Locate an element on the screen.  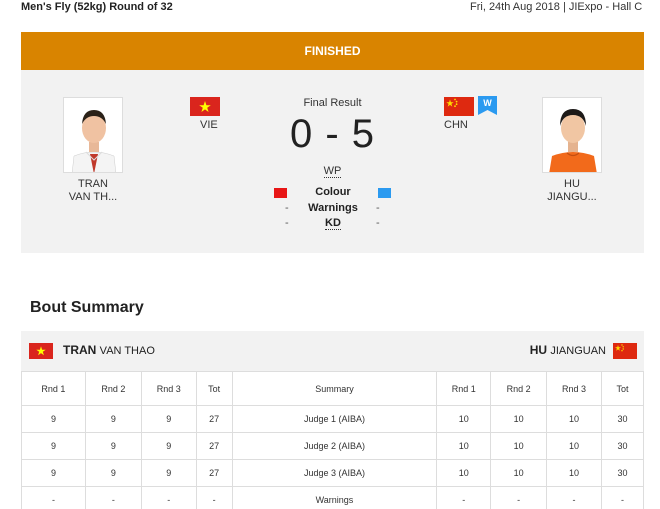
winner-badge: W is located at coordinates (487, 105).